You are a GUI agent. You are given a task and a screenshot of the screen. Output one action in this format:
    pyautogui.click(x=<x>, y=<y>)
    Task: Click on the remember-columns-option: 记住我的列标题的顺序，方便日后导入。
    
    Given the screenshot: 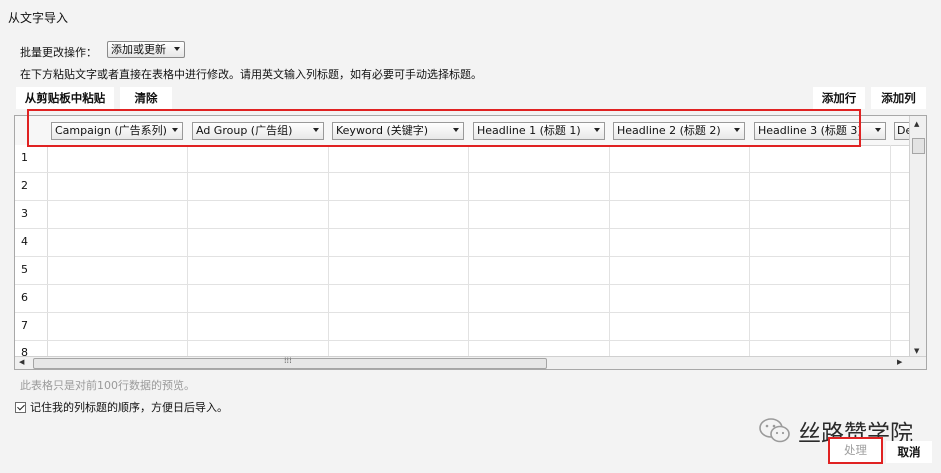 What is the action you would take?
    pyautogui.click(x=121, y=407)
    